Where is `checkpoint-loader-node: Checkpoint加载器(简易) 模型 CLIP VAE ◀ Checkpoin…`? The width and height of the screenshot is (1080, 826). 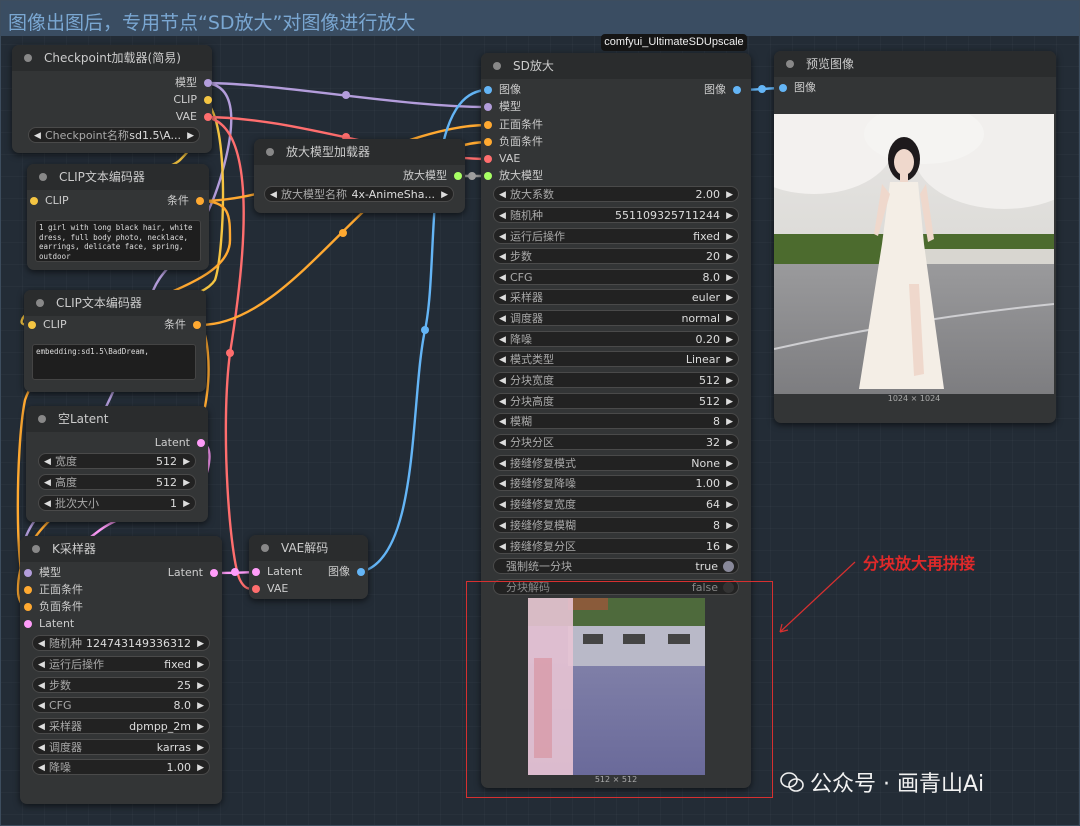
checkpoint-loader-node: Checkpoint加载器(简易) 模型 CLIP VAE ◀ Checkpoin… is located at coordinates (112, 99).